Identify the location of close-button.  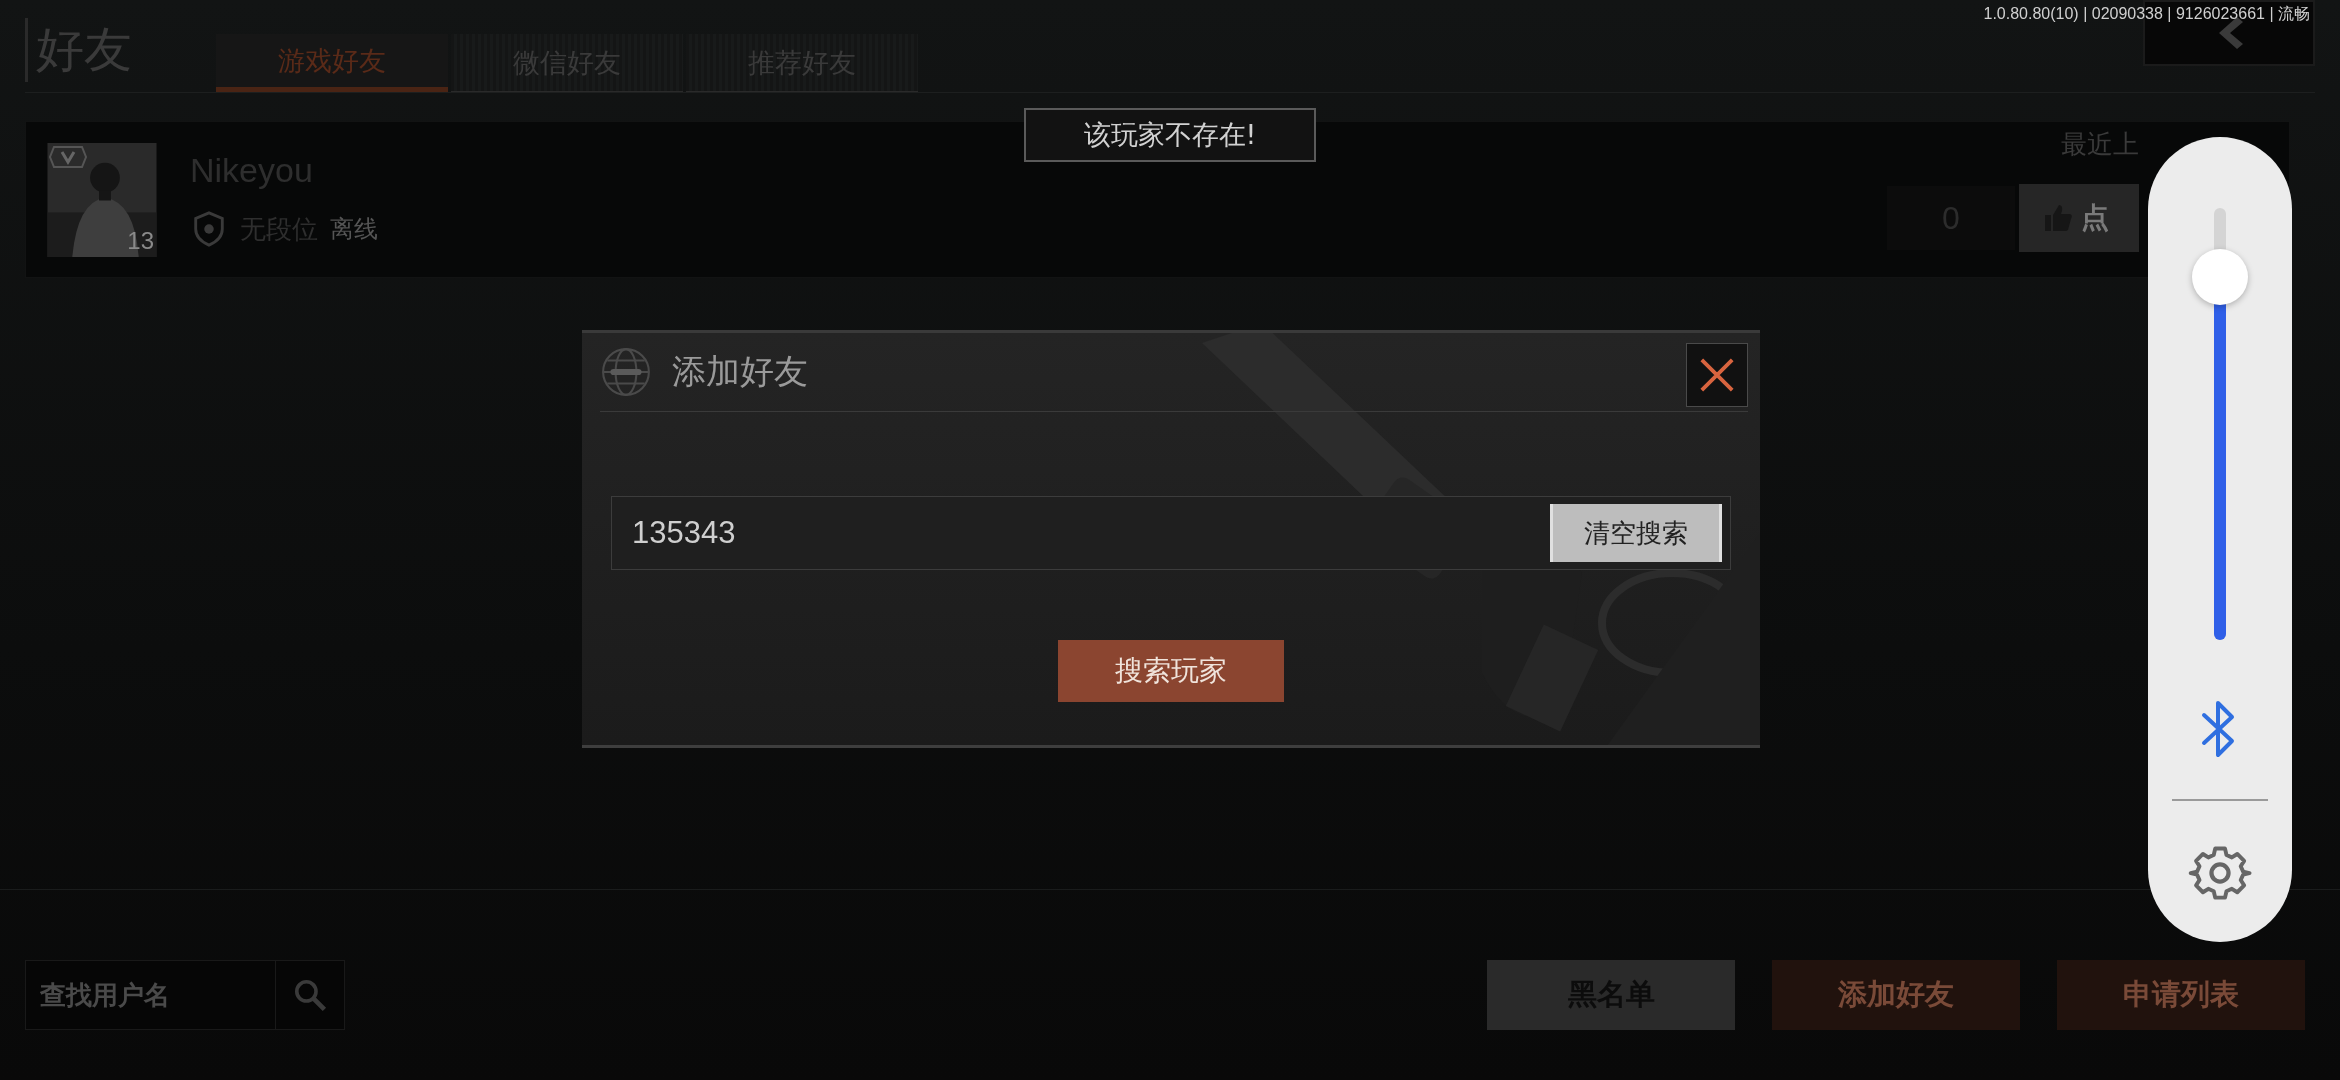
(1717, 375).